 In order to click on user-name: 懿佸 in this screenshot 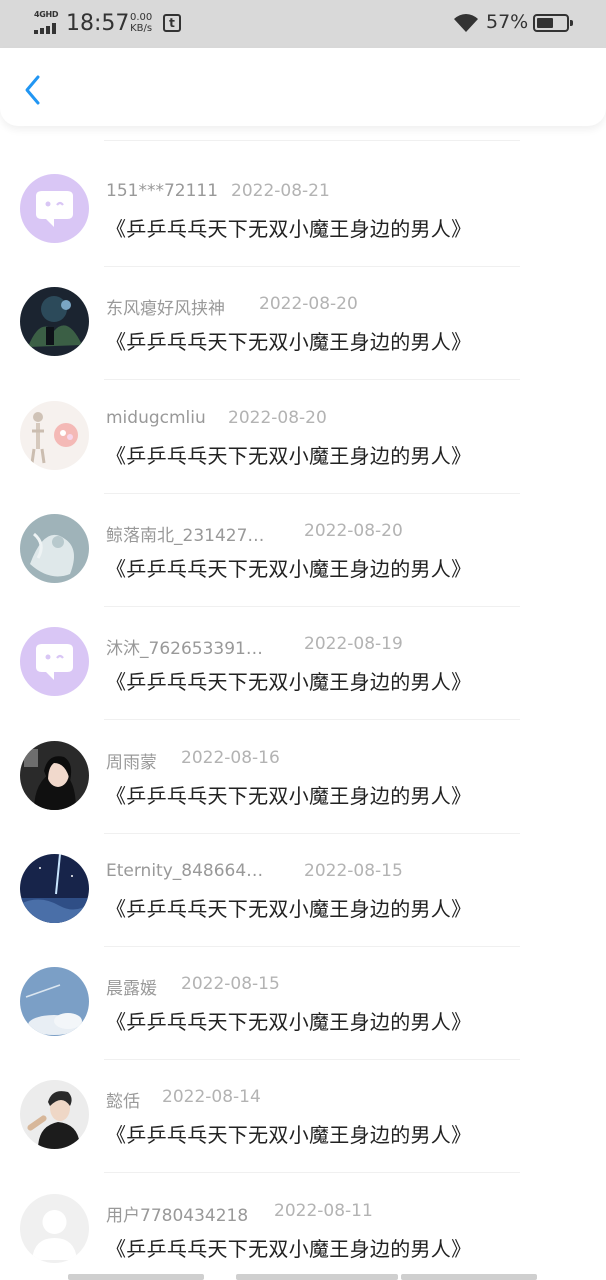, I will do `click(123, 1099)`.